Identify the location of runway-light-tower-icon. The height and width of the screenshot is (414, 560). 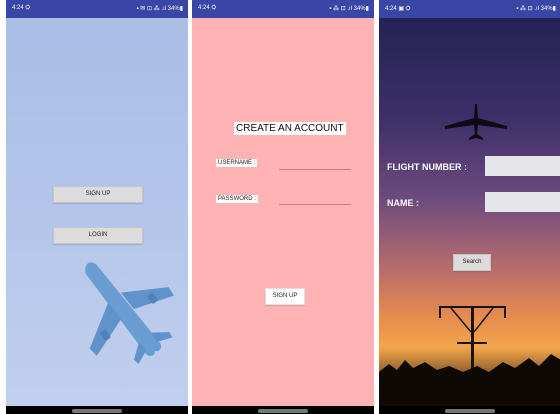
(469, 360).